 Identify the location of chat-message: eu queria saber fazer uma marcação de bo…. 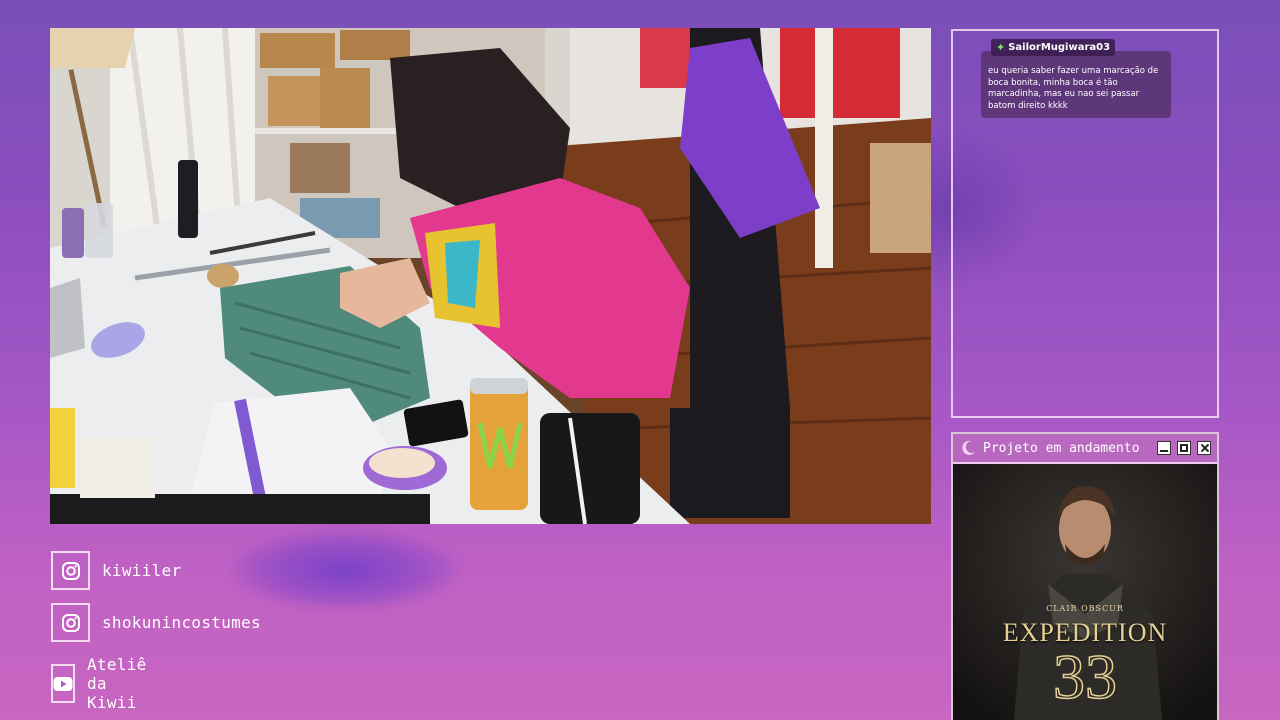
(1076, 84).